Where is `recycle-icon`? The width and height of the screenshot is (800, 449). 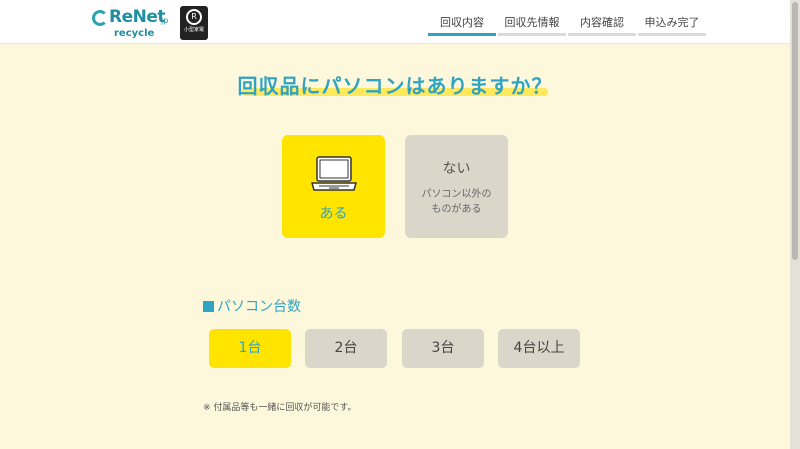 recycle-icon is located at coordinates (100, 18).